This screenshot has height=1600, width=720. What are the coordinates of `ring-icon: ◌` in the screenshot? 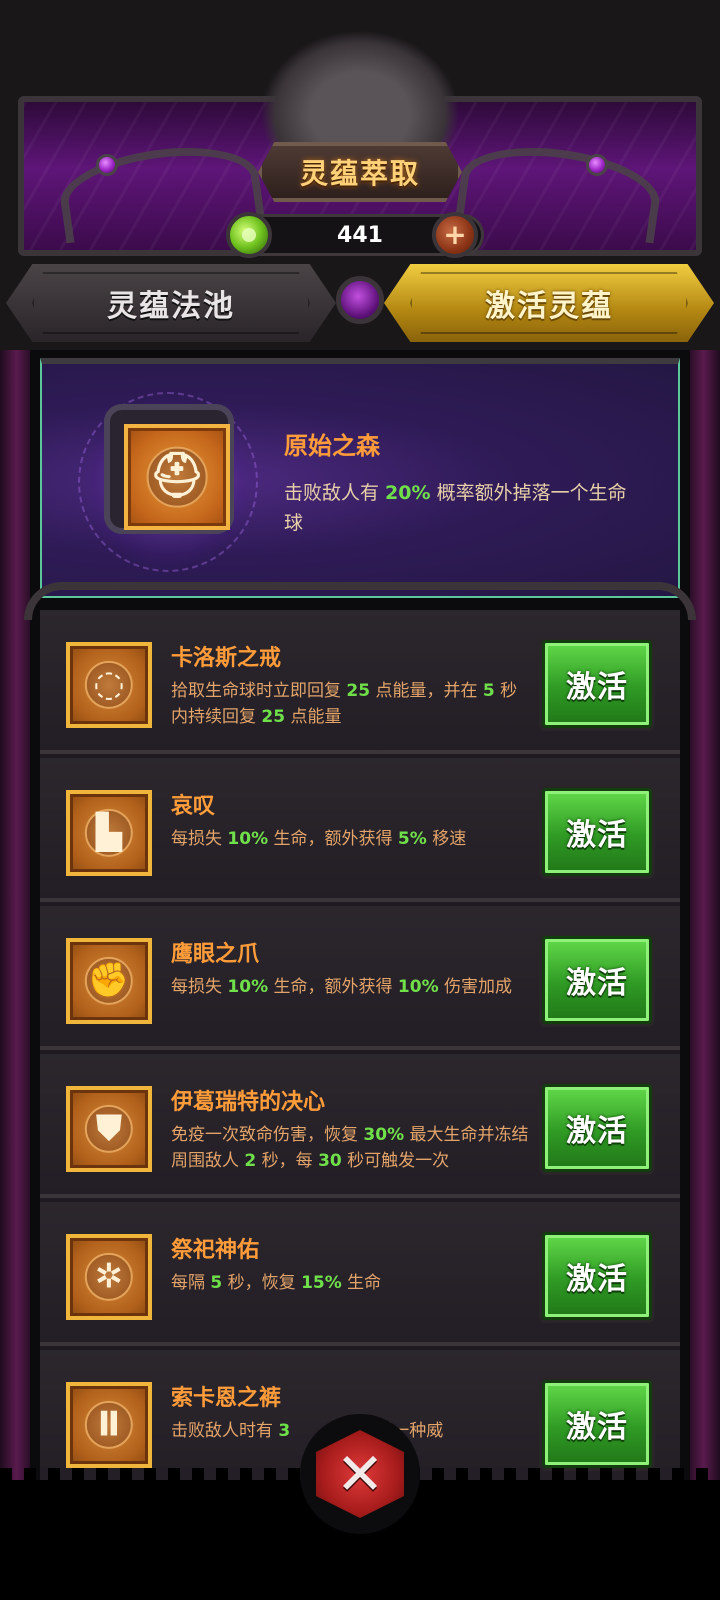 It's located at (109, 684).